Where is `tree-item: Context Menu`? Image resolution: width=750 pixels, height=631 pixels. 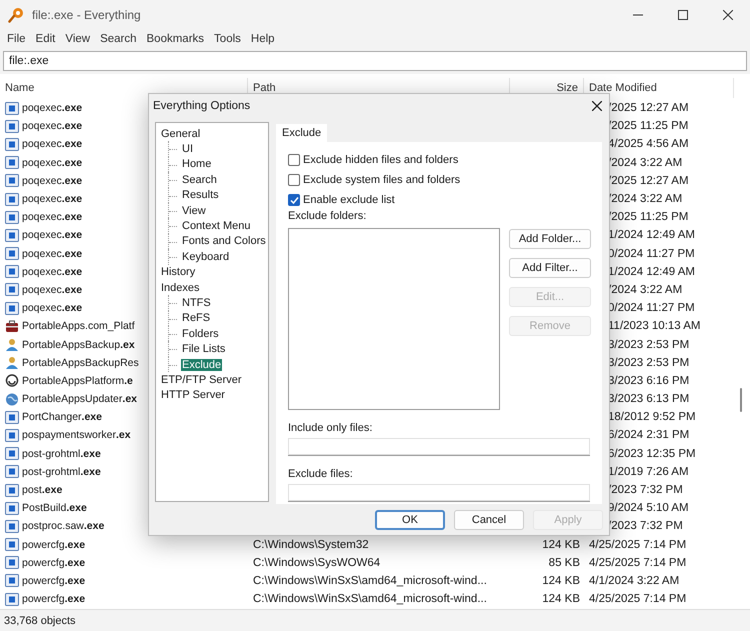 tree-item: Context Menu is located at coordinates (216, 226).